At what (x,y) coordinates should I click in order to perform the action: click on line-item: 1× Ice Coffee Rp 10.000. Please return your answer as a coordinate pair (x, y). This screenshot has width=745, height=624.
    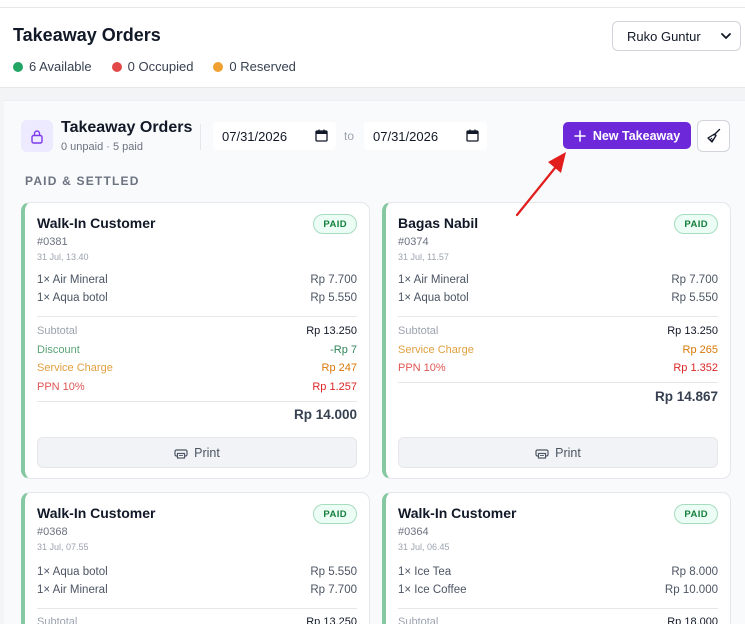
    Looking at the image, I should click on (558, 592).